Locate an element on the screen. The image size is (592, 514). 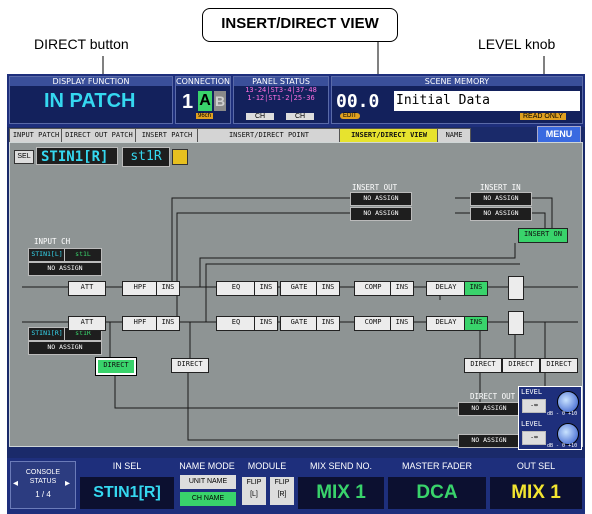
input-ch-label: INPUT CH is located at coordinates (52, 241).